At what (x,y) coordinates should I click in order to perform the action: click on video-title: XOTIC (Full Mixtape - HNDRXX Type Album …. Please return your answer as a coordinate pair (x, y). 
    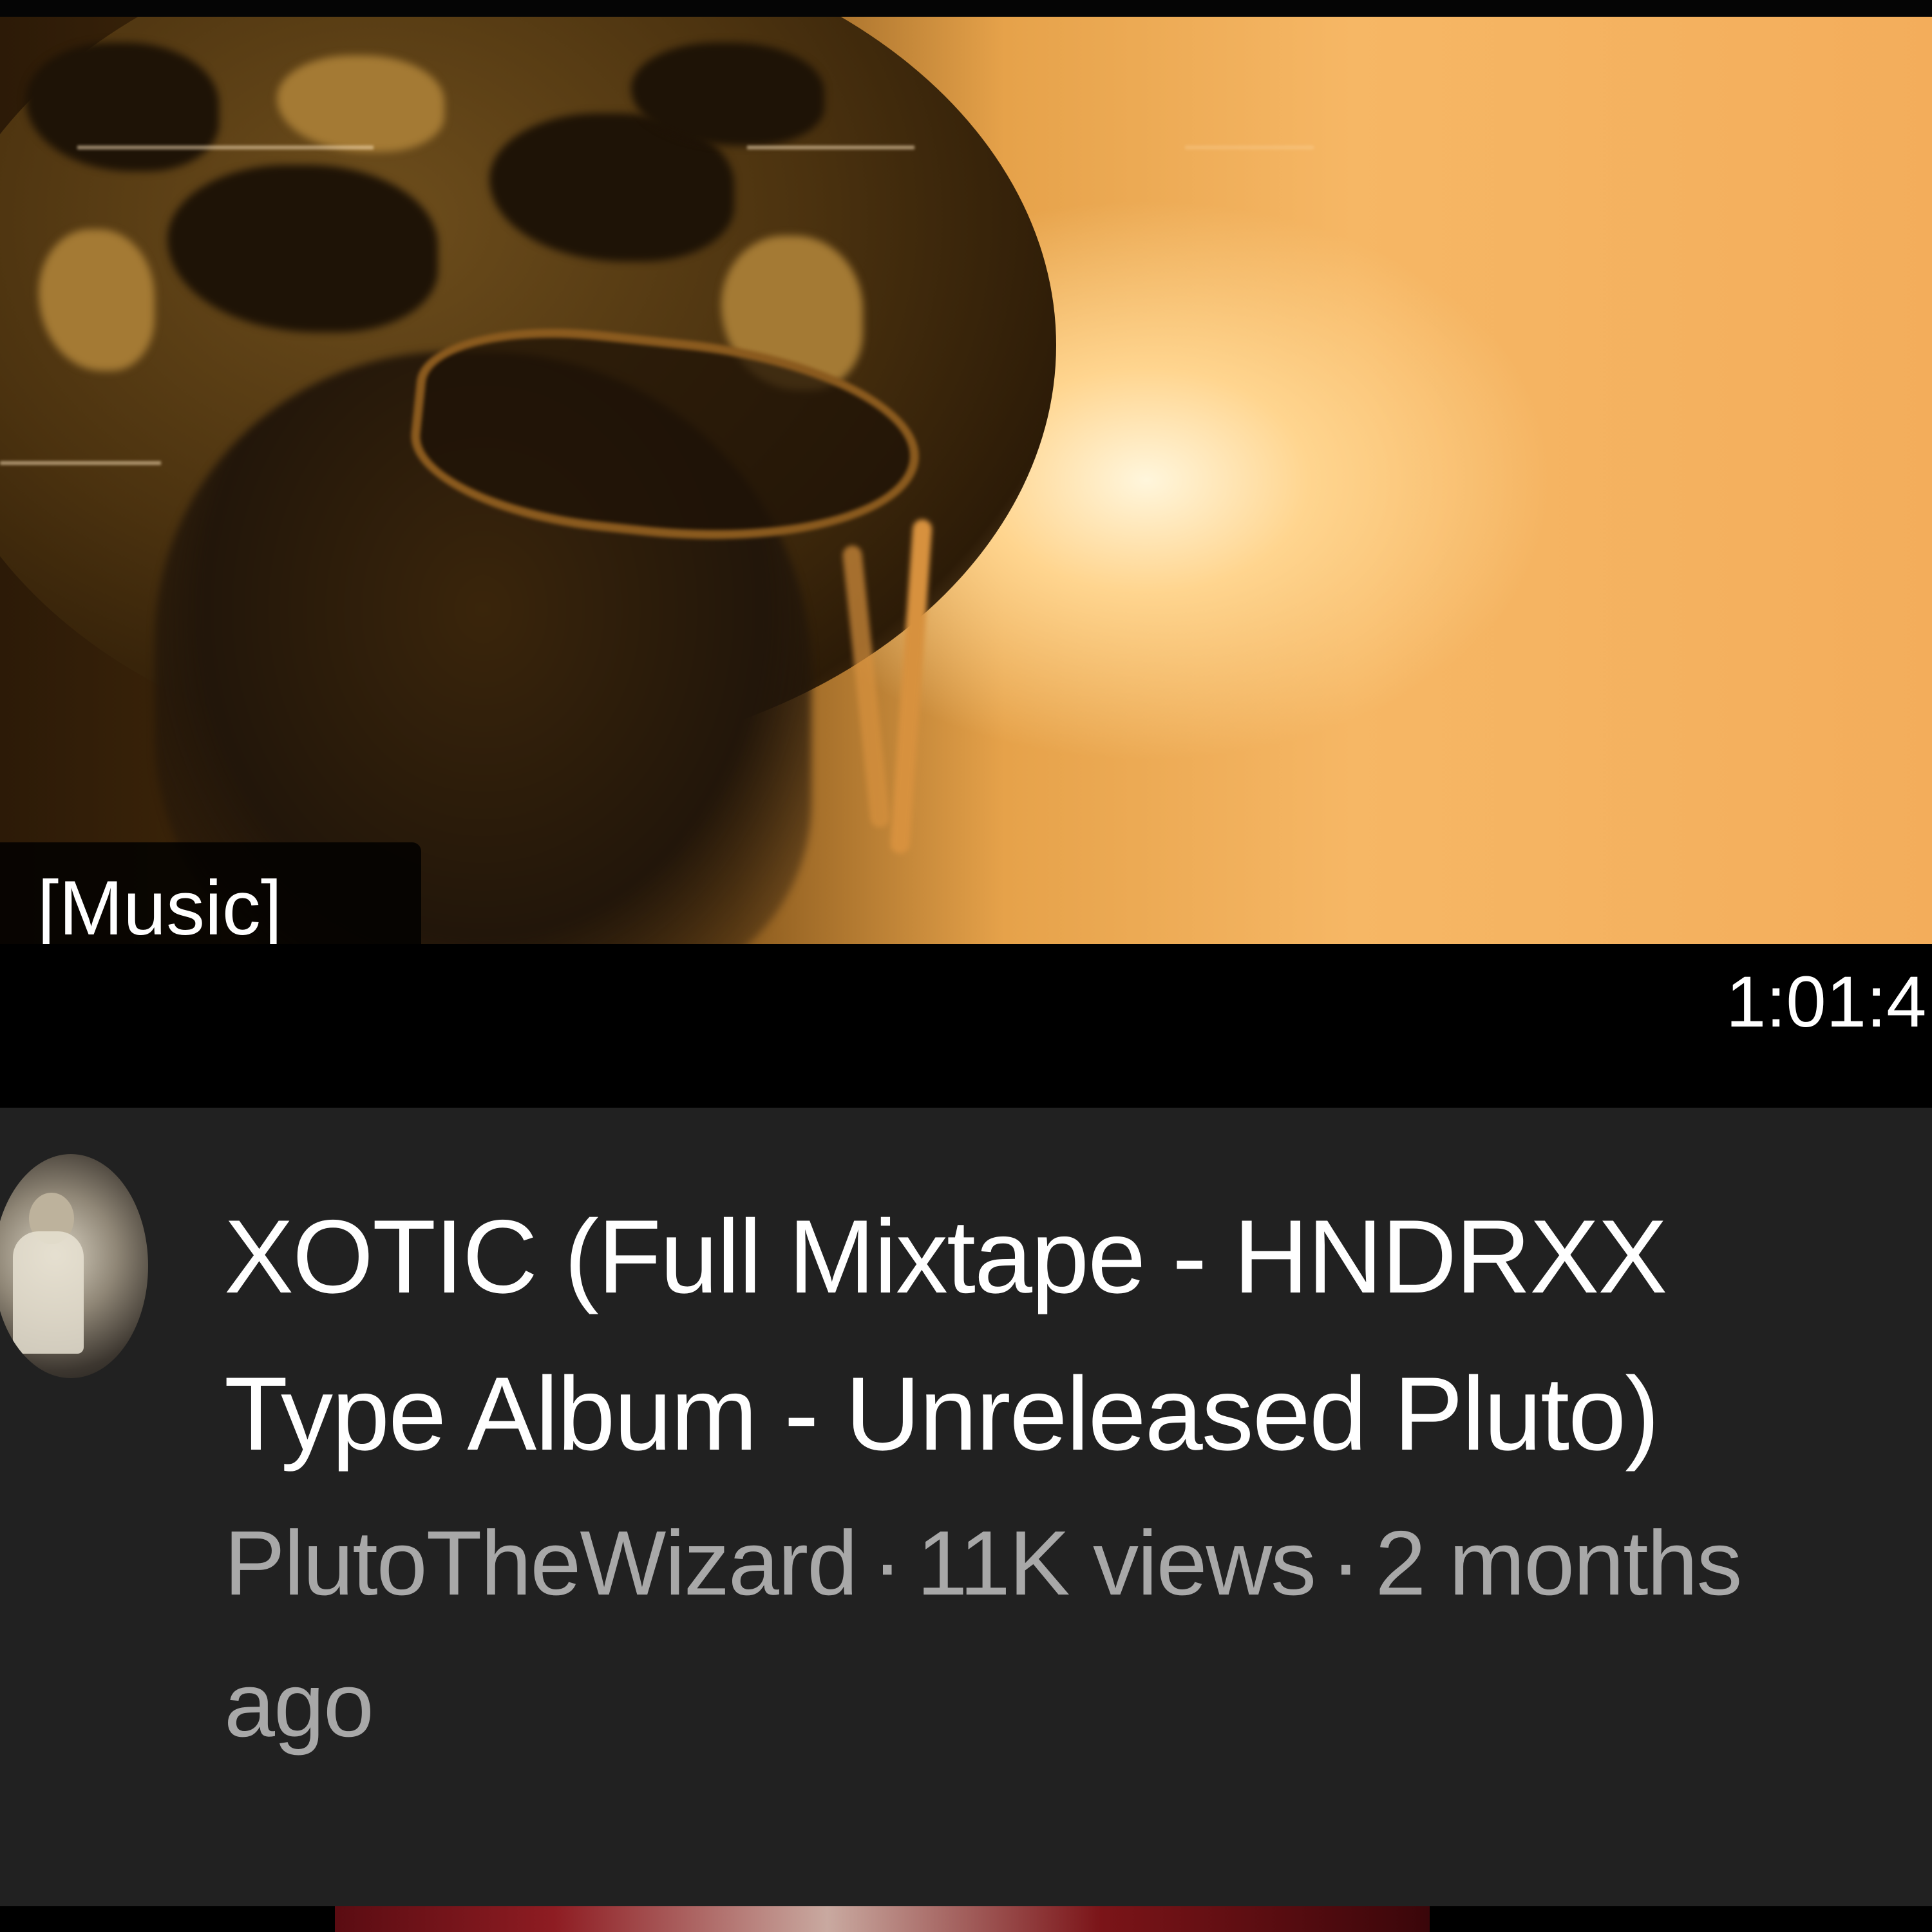
    Looking at the image, I should click on (1029, 1336).